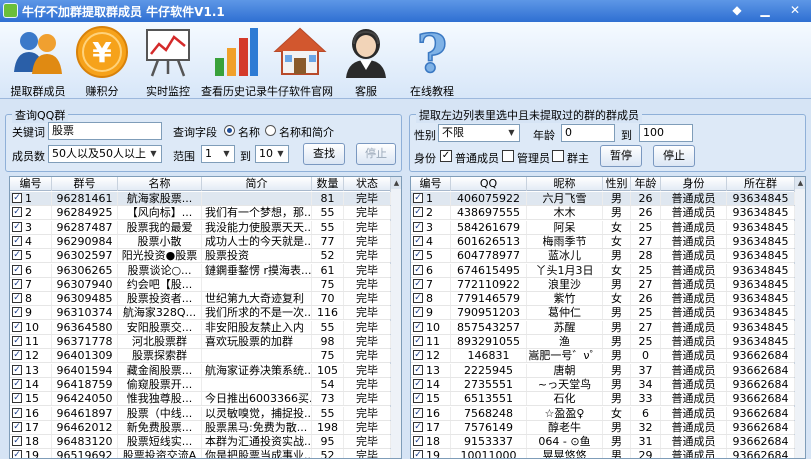 The width and height of the screenshot is (811, 459). Describe the element at coordinates (603, 384) in the screenshot. I see `table-row: ✓ 14 2735551 ~っ天堂鸟男 34 普通成员 93662684` at that location.